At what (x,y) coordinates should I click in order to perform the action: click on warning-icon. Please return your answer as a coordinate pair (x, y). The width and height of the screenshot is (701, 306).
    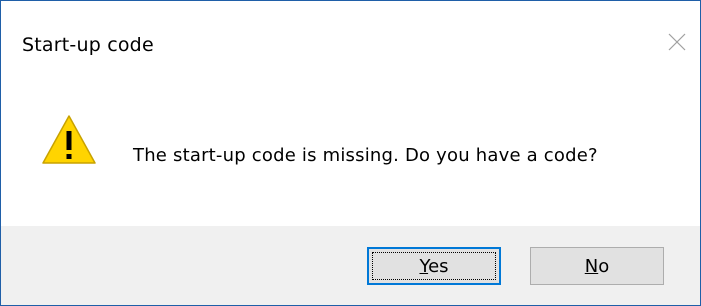
    Looking at the image, I should click on (69, 139).